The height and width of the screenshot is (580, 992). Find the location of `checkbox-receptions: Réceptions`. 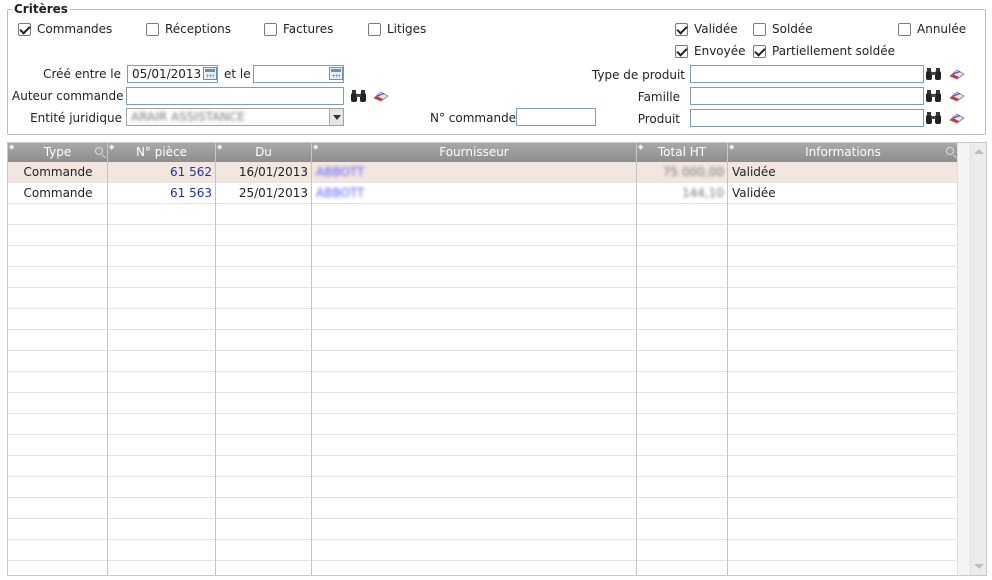

checkbox-receptions: Réceptions is located at coordinates (188, 30).